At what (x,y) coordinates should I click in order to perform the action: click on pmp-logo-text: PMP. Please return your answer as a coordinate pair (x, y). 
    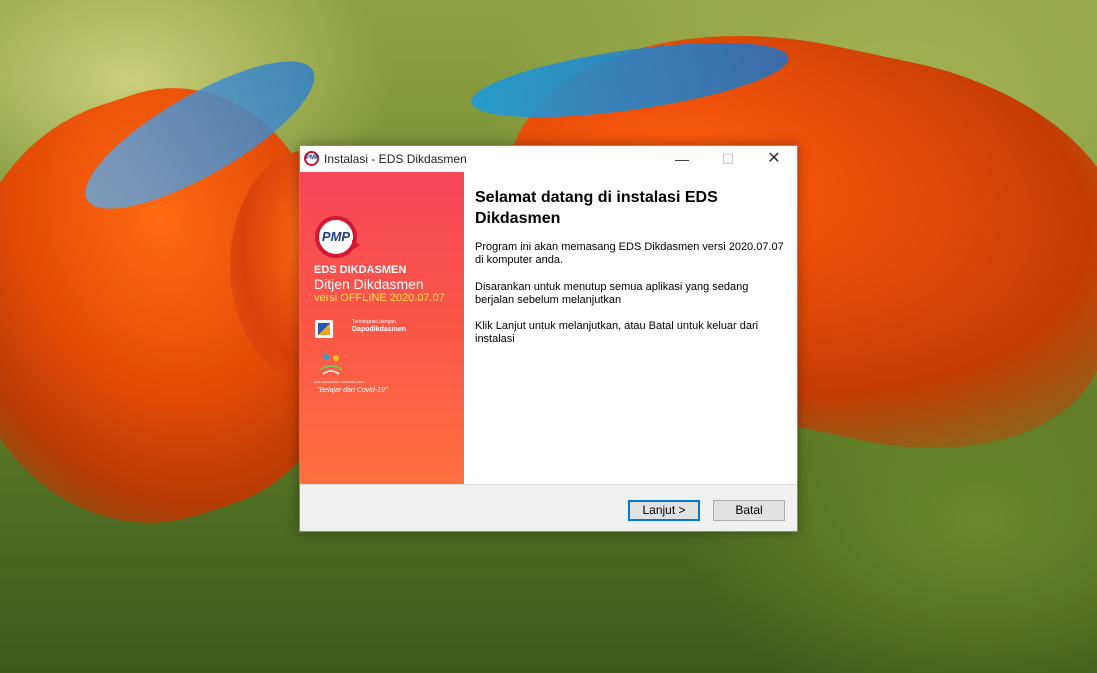
    Looking at the image, I should click on (336, 236).